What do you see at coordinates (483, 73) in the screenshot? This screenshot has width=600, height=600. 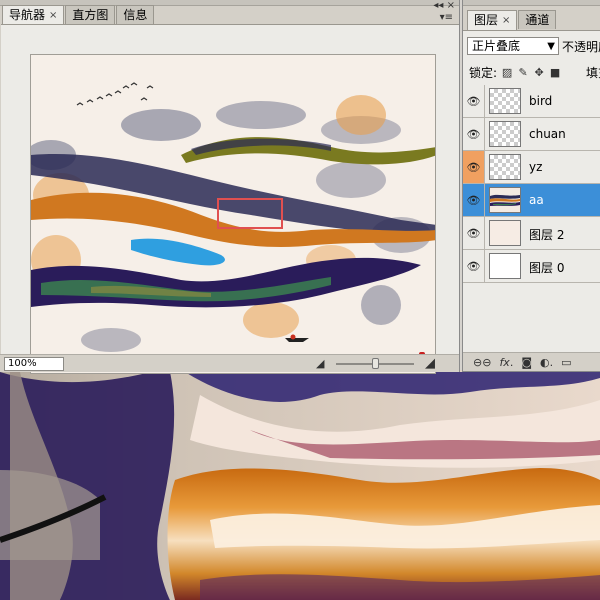 I see `lock-label: 锁定:` at bounding box center [483, 73].